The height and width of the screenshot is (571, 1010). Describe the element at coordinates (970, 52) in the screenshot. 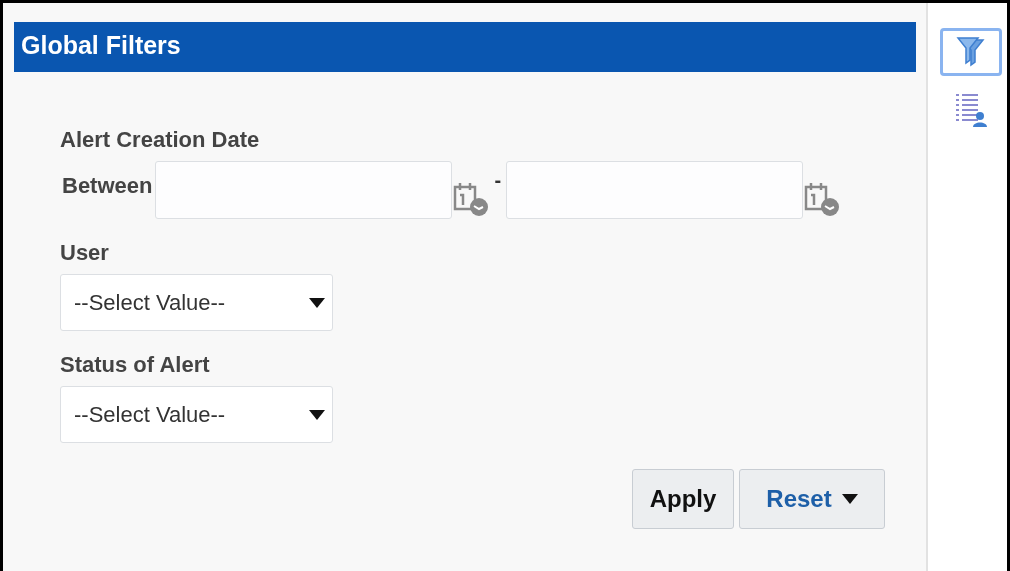

I see `filter-tool-button` at that location.